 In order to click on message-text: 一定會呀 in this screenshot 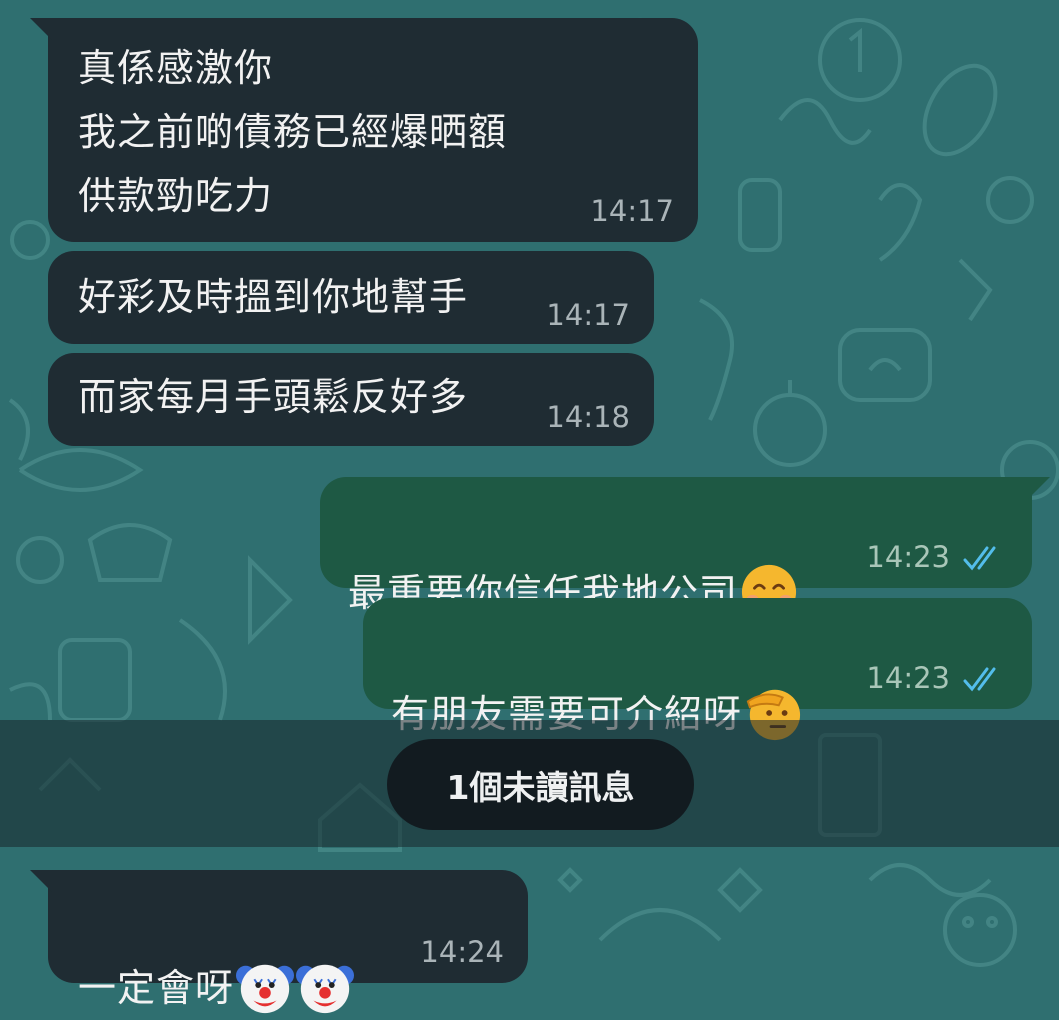, I will do `click(216, 956)`.